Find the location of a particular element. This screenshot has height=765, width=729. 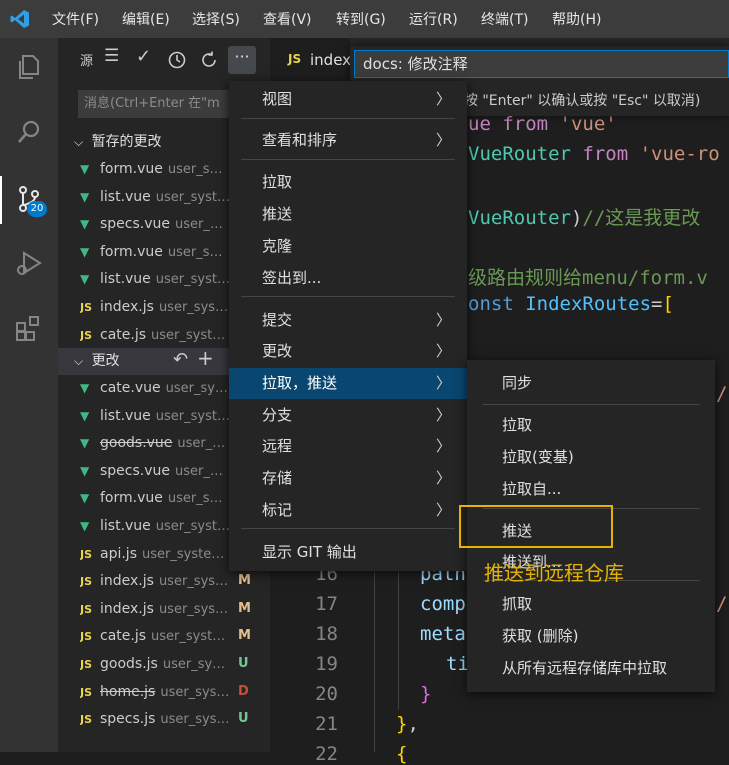

commit-check-icon: ✓ is located at coordinates (143, 56).